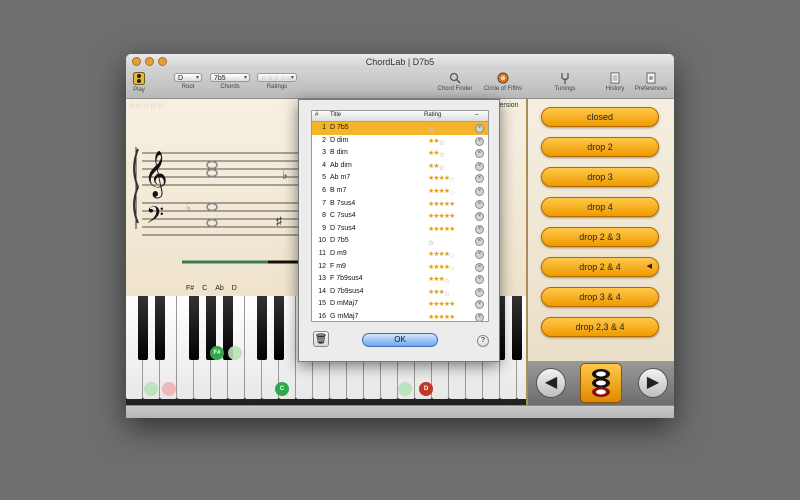 The height and width of the screenshot is (500, 800). I want to click on voicing-button: drop 3, so click(600, 177).